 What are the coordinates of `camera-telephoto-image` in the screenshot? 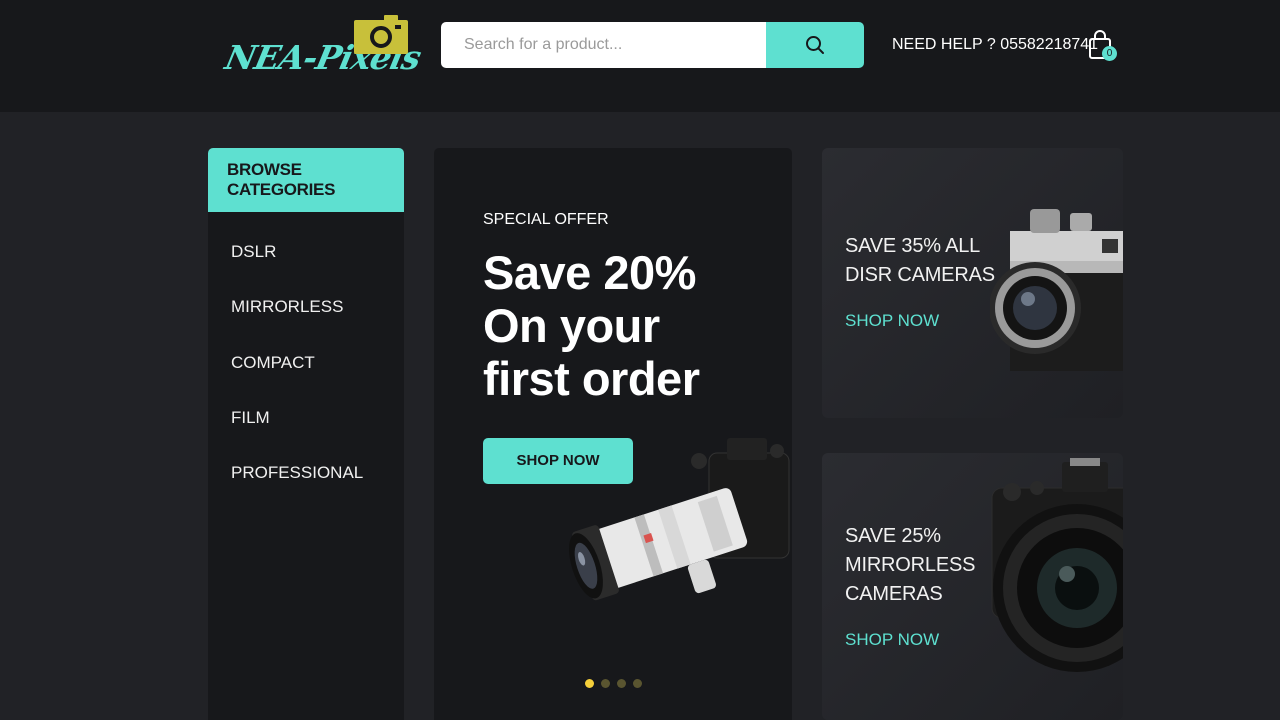 It's located at (679, 519).